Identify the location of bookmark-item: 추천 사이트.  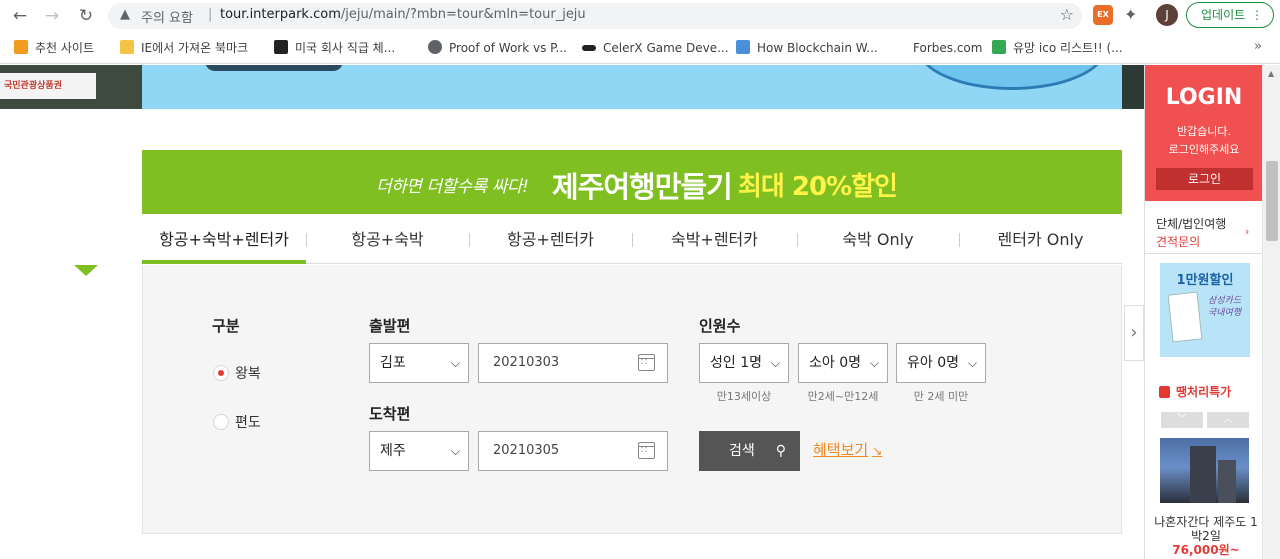
(54, 48).